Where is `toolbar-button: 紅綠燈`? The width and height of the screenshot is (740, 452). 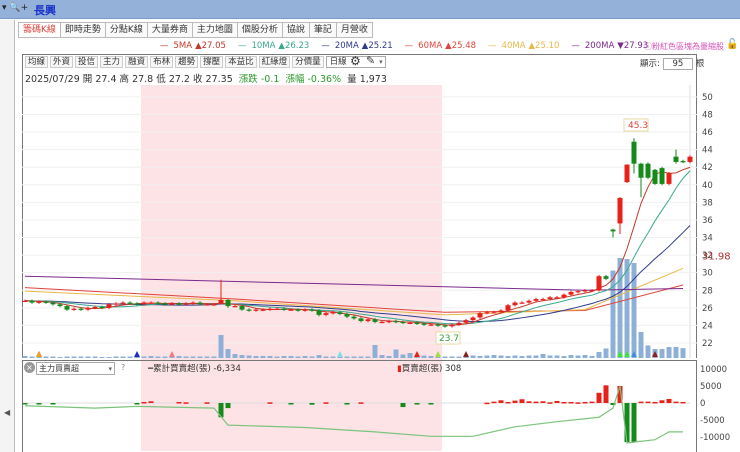
toolbar-button: 紅綠燈 is located at coordinates (274, 62).